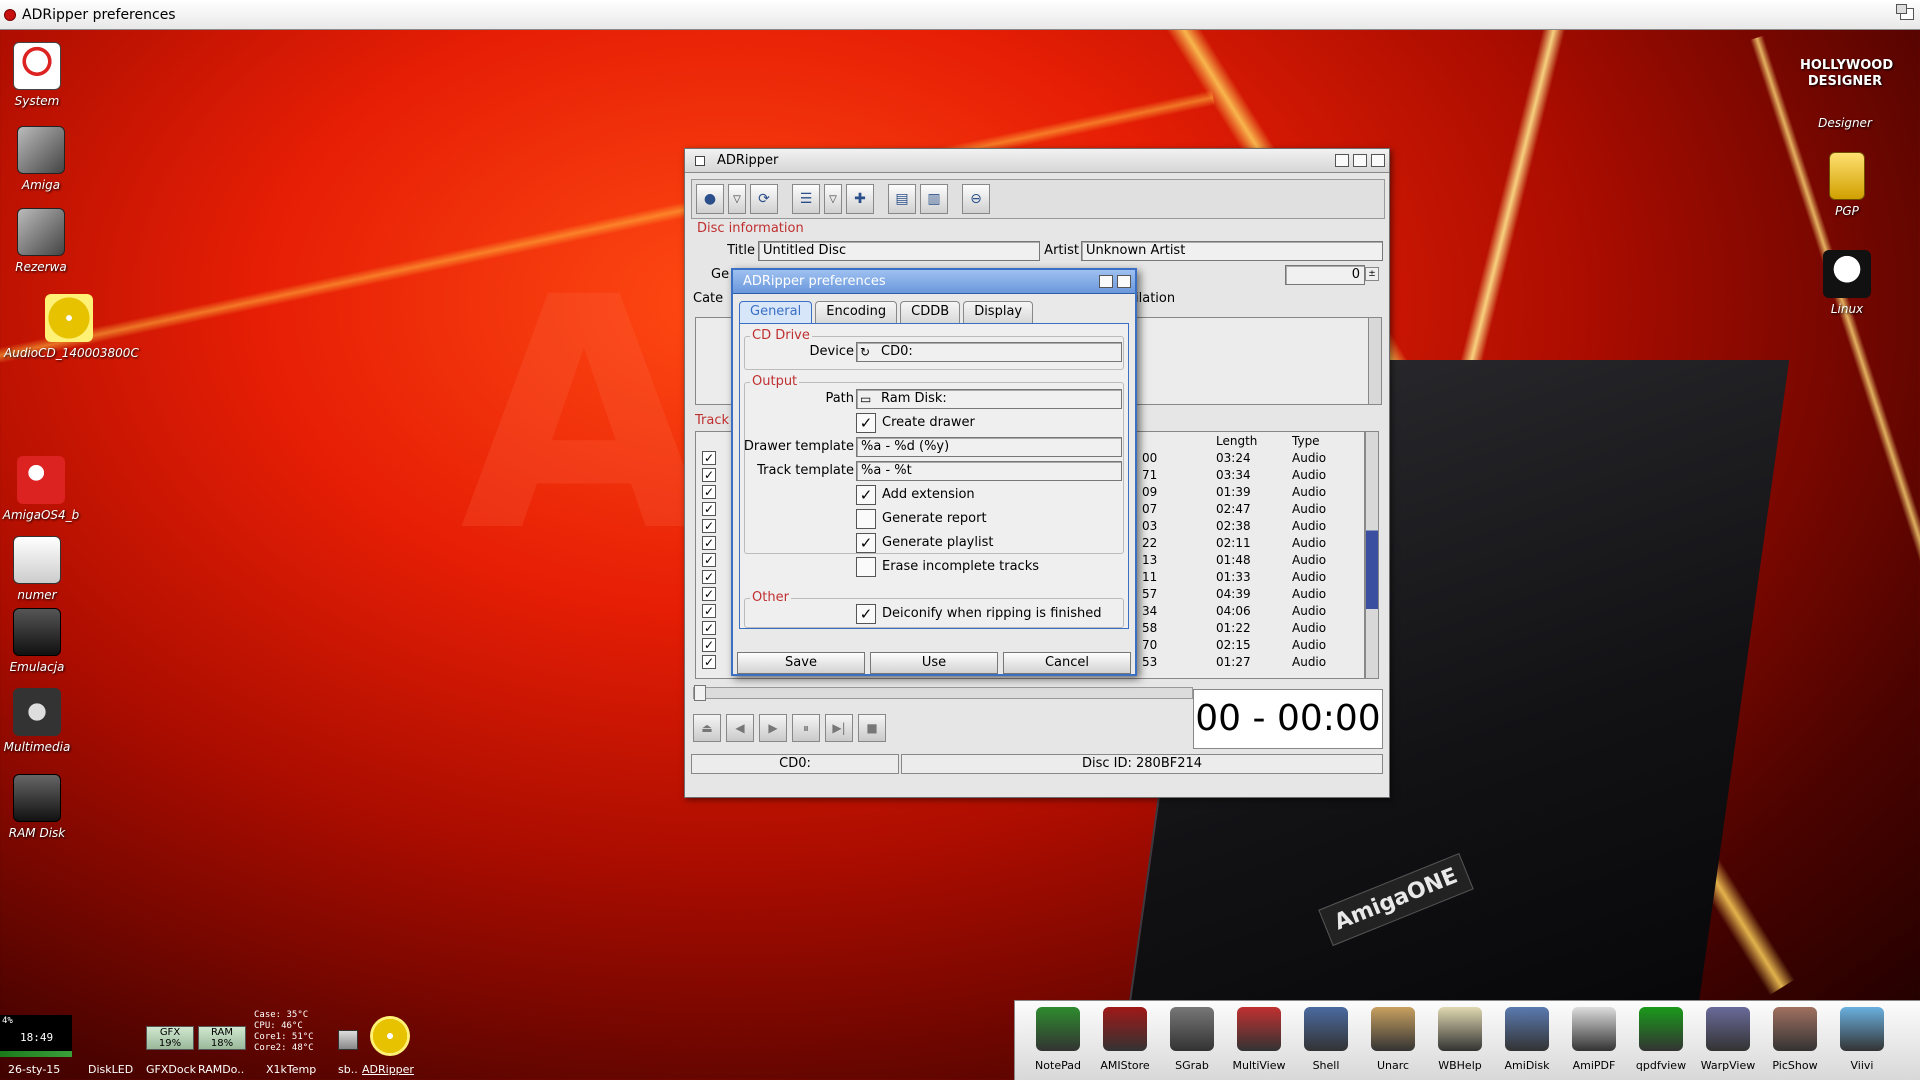  Describe the element at coordinates (976, 199) in the screenshot. I see `settings-icon: ⊖` at that location.